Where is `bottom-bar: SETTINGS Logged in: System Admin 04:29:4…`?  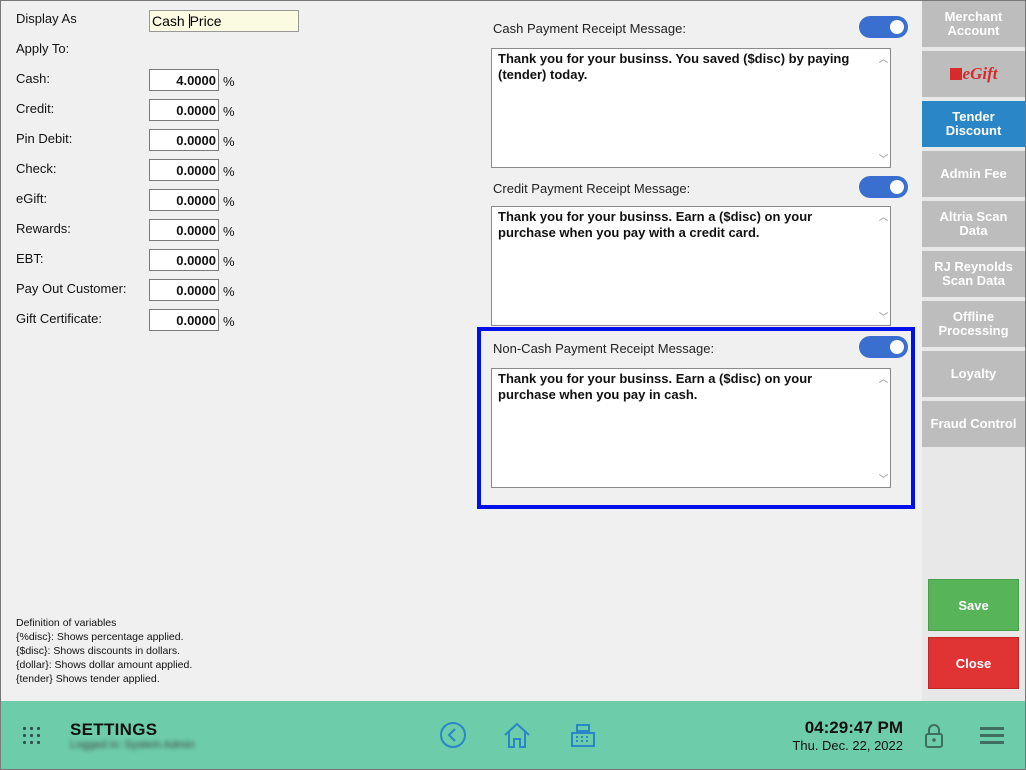
bottom-bar: SETTINGS Logged in: System Admin 04:29:4… is located at coordinates (513, 735).